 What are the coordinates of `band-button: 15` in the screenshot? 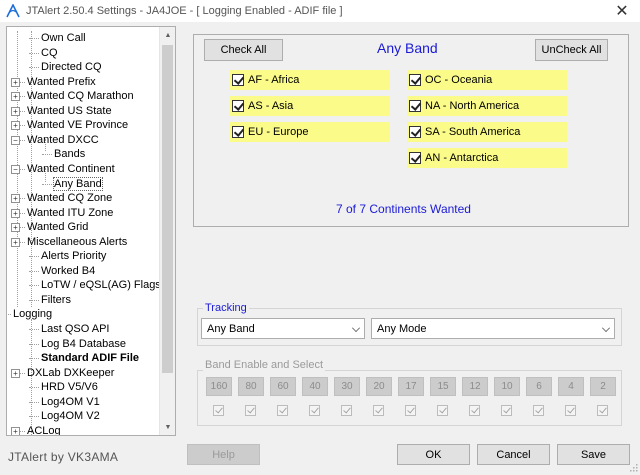 It's located at (443, 386).